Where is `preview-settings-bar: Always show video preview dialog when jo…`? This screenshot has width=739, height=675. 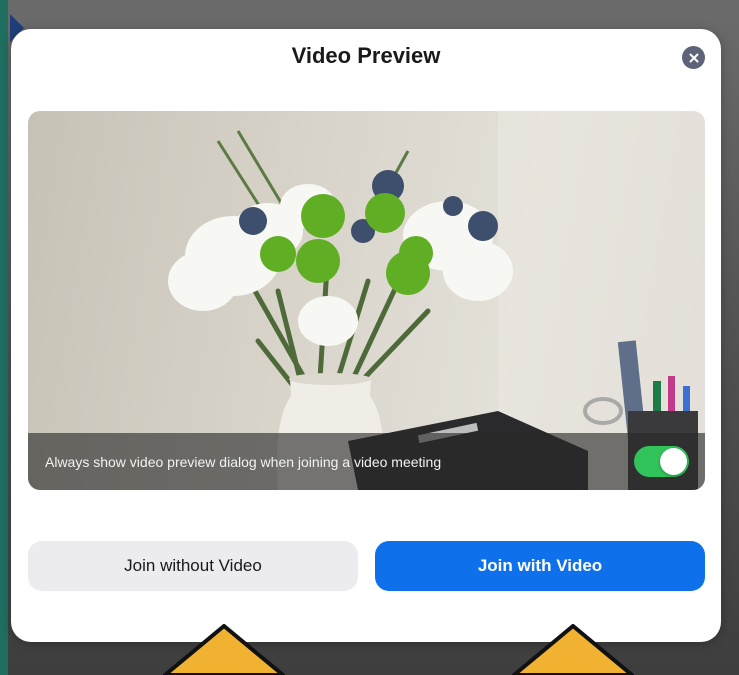 preview-settings-bar: Always show video preview dialog when jo… is located at coordinates (366, 461).